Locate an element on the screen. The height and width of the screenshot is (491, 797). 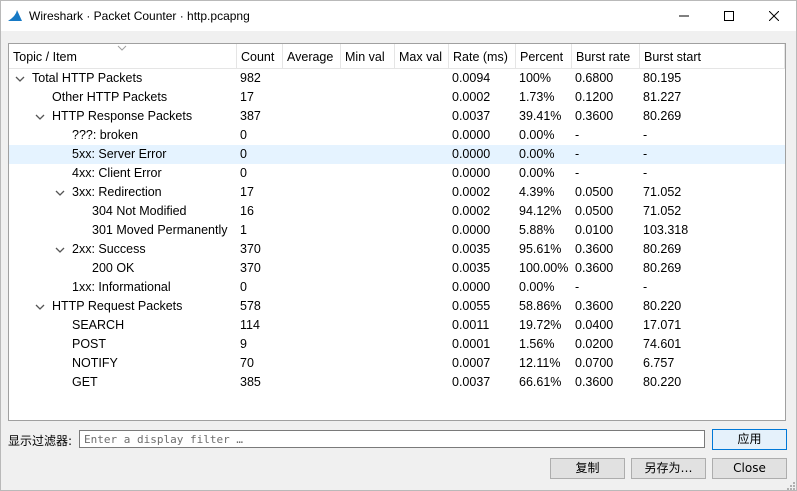
cell-percent: 100% is located at coordinates (535, 78).